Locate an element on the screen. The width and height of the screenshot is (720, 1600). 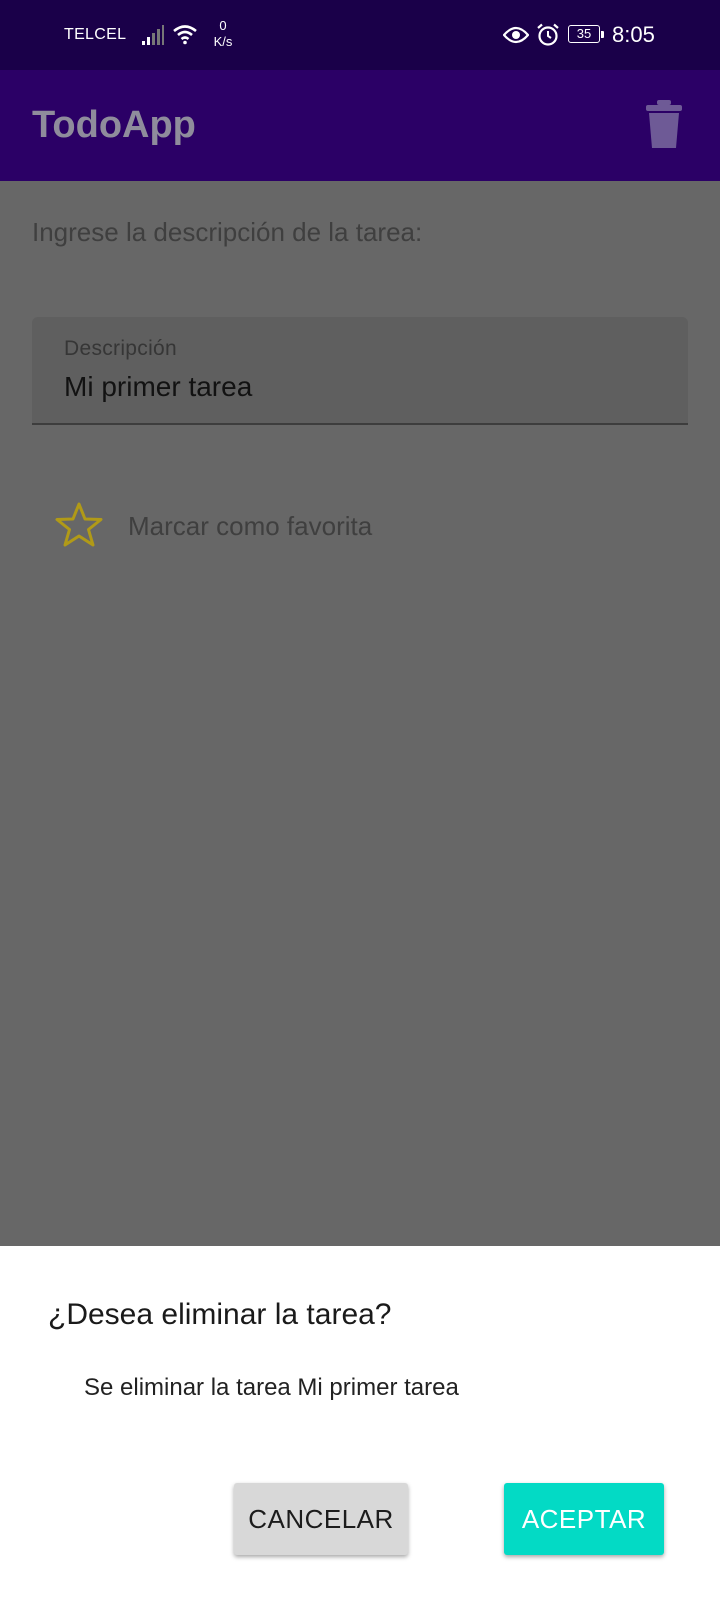
accept-button: ACEPTAR is located at coordinates (584, 1519).